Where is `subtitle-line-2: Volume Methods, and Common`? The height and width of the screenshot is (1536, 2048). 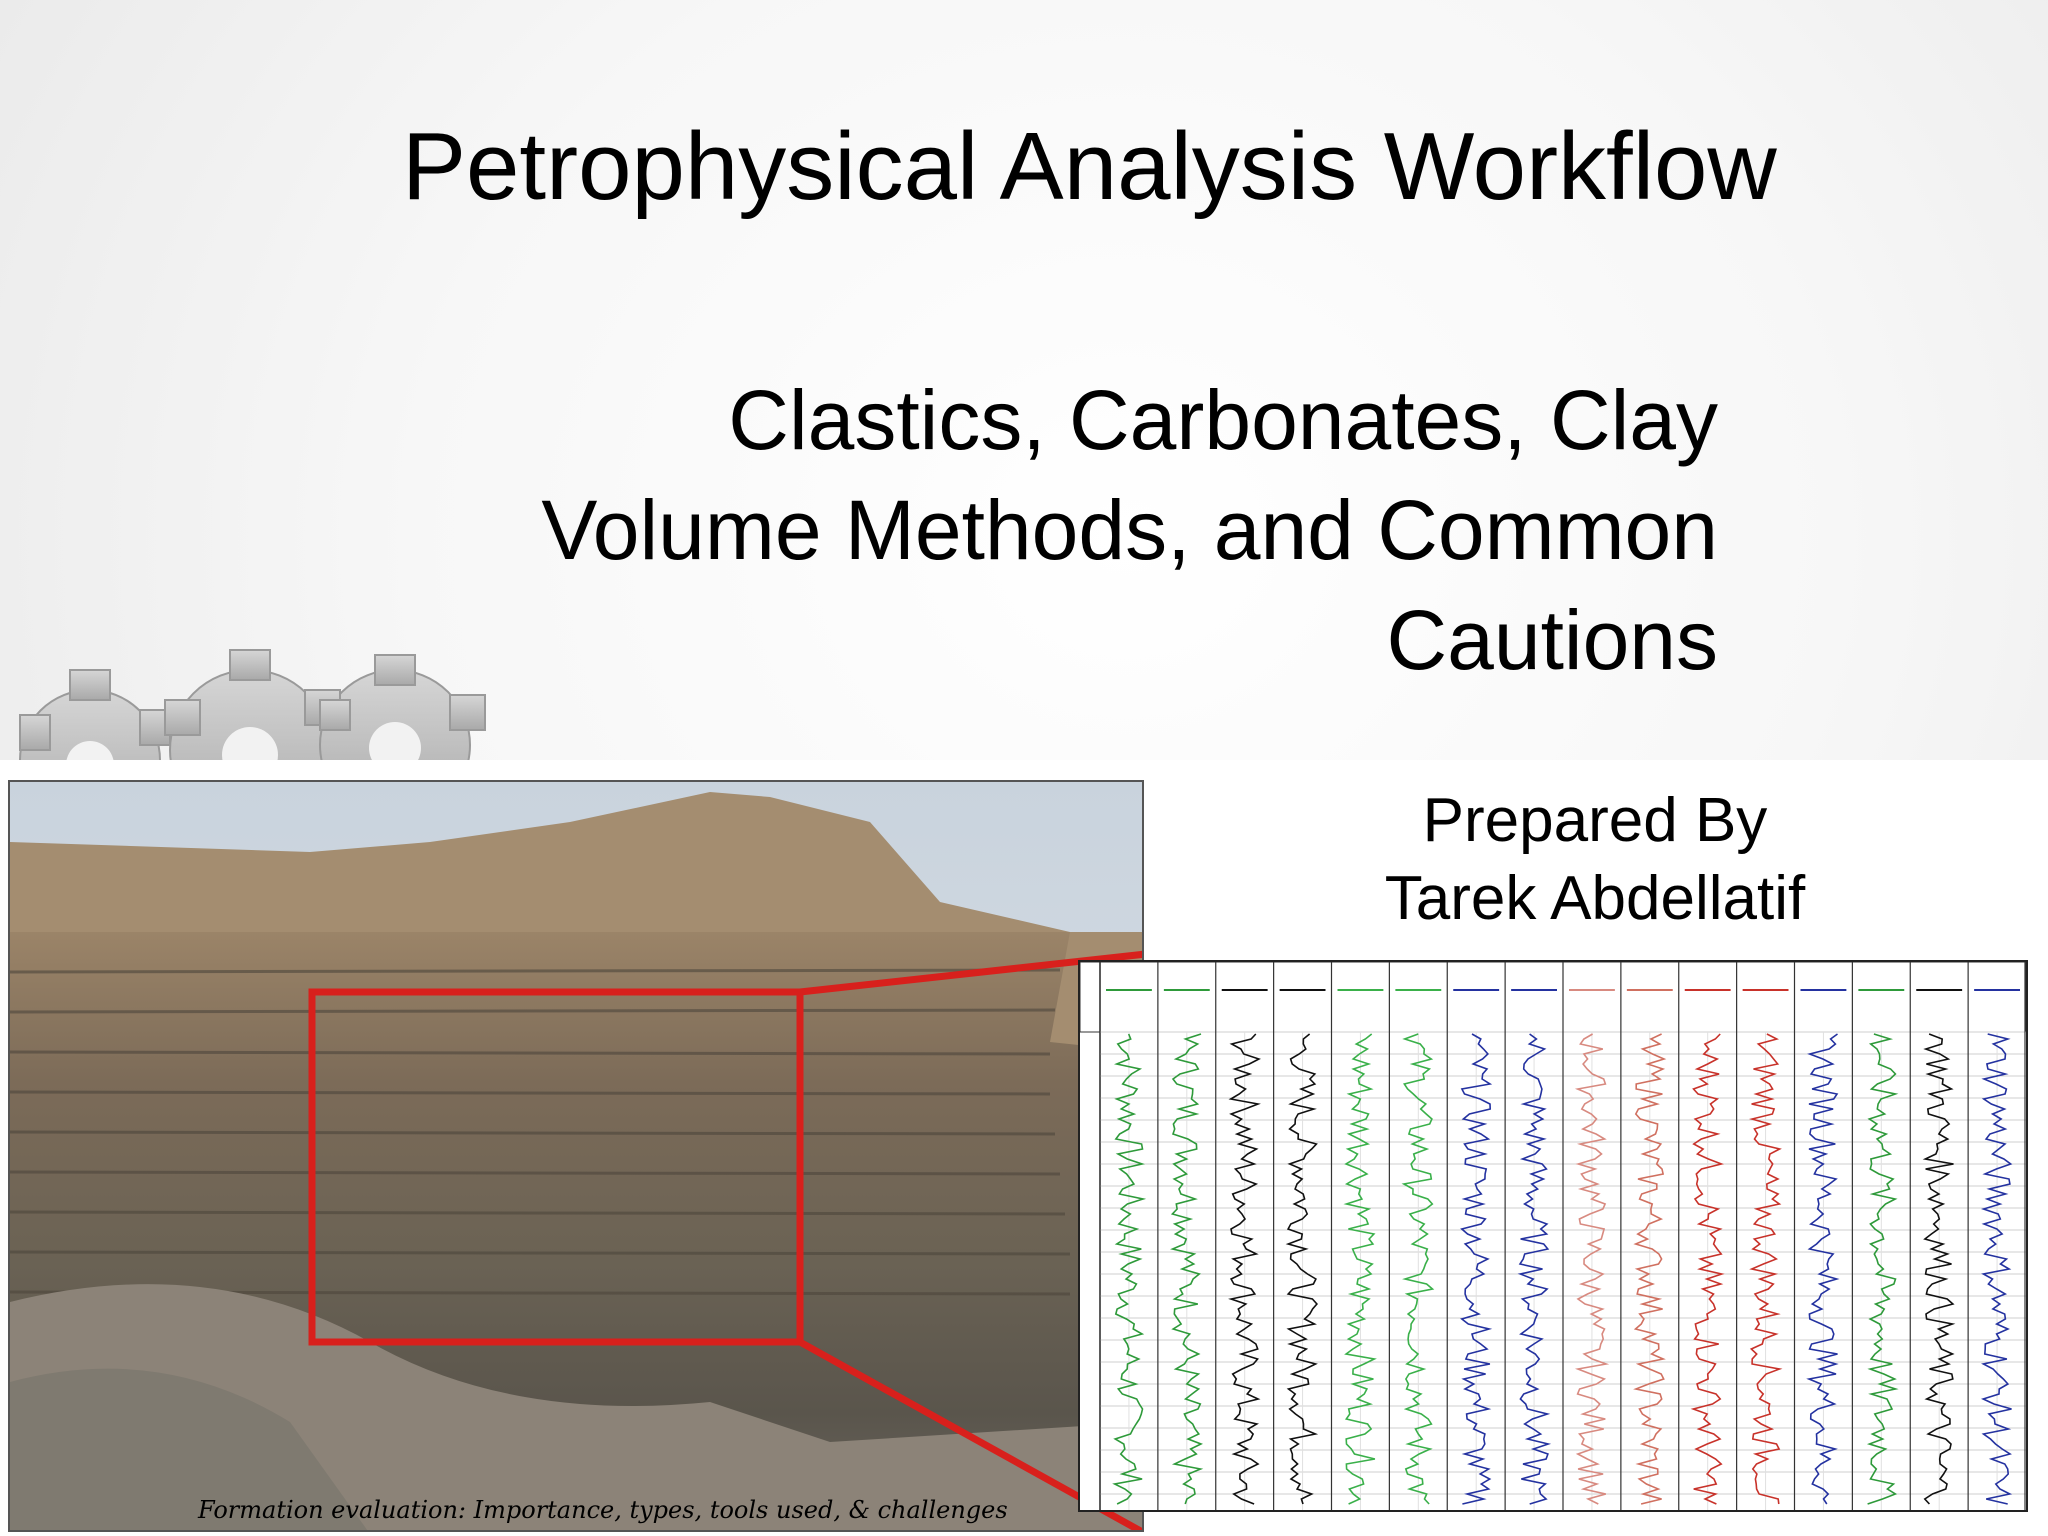 subtitle-line-2: Volume Methods, and Common is located at coordinates (1129, 530).